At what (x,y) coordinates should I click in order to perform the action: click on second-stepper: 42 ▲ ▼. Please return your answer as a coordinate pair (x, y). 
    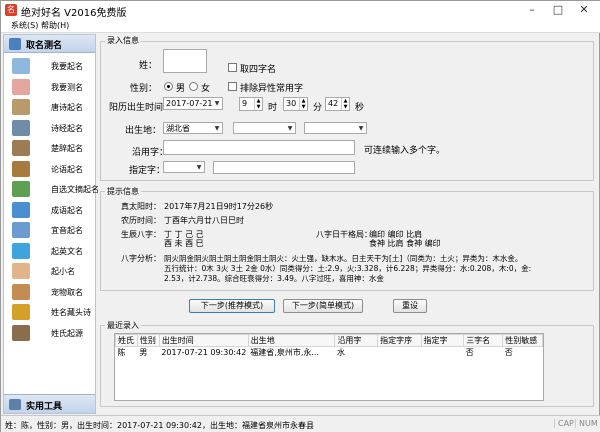
    Looking at the image, I should click on (337, 104).